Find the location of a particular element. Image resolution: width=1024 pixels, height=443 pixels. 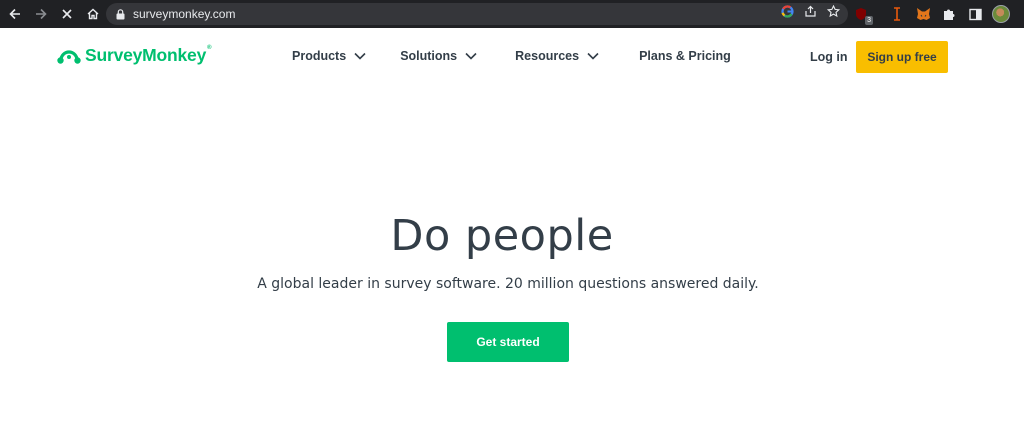

metamask-icon is located at coordinates (923, 14).